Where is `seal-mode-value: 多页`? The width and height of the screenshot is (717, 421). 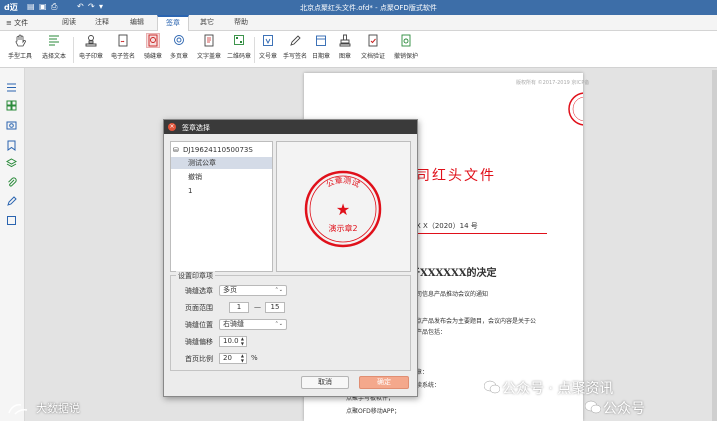 seal-mode-value: 多页 is located at coordinates (230, 290).